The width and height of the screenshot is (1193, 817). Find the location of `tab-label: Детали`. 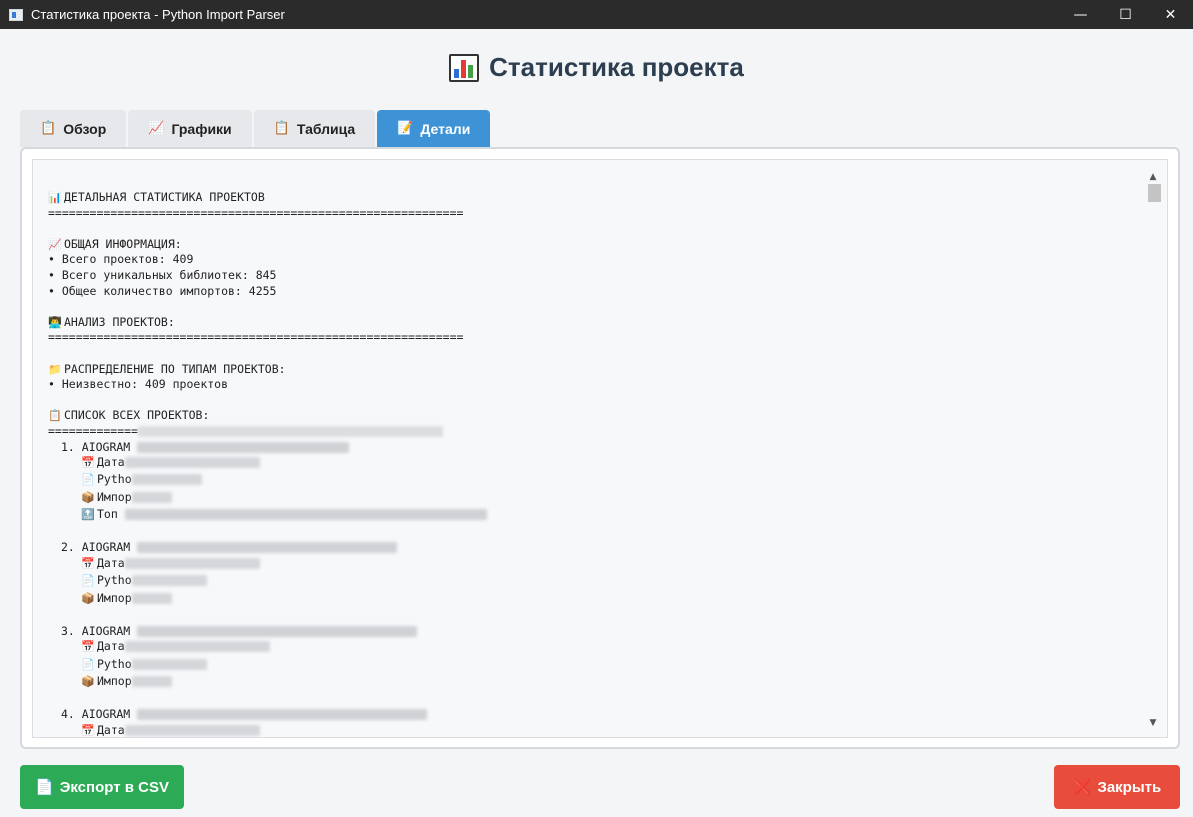

tab-label: Детали is located at coordinates (445, 128).